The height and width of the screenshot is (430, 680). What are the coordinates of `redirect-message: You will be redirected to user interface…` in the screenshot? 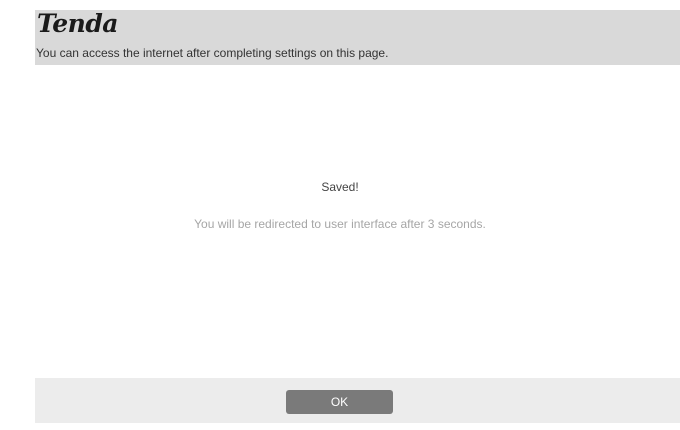 It's located at (340, 224).